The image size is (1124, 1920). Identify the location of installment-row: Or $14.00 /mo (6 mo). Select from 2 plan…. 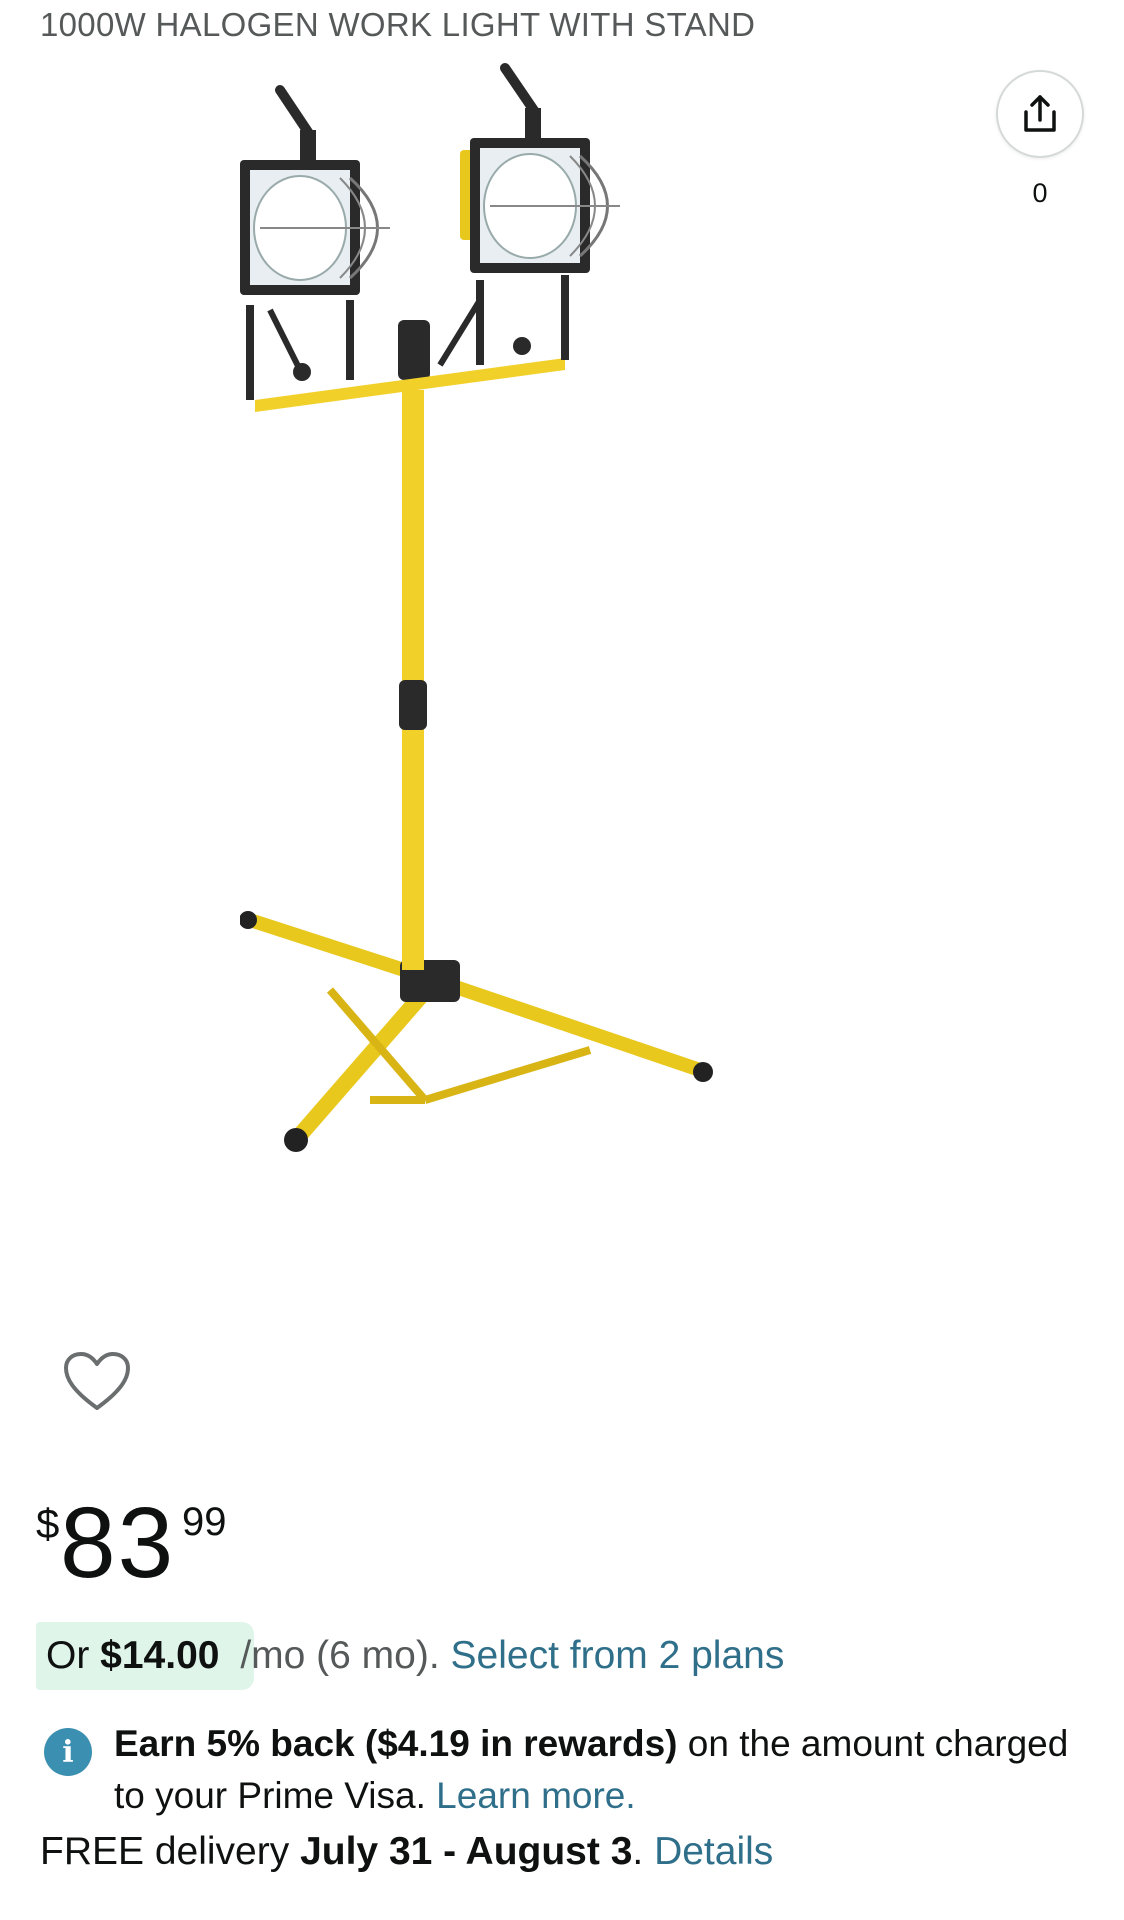
(566, 1656).